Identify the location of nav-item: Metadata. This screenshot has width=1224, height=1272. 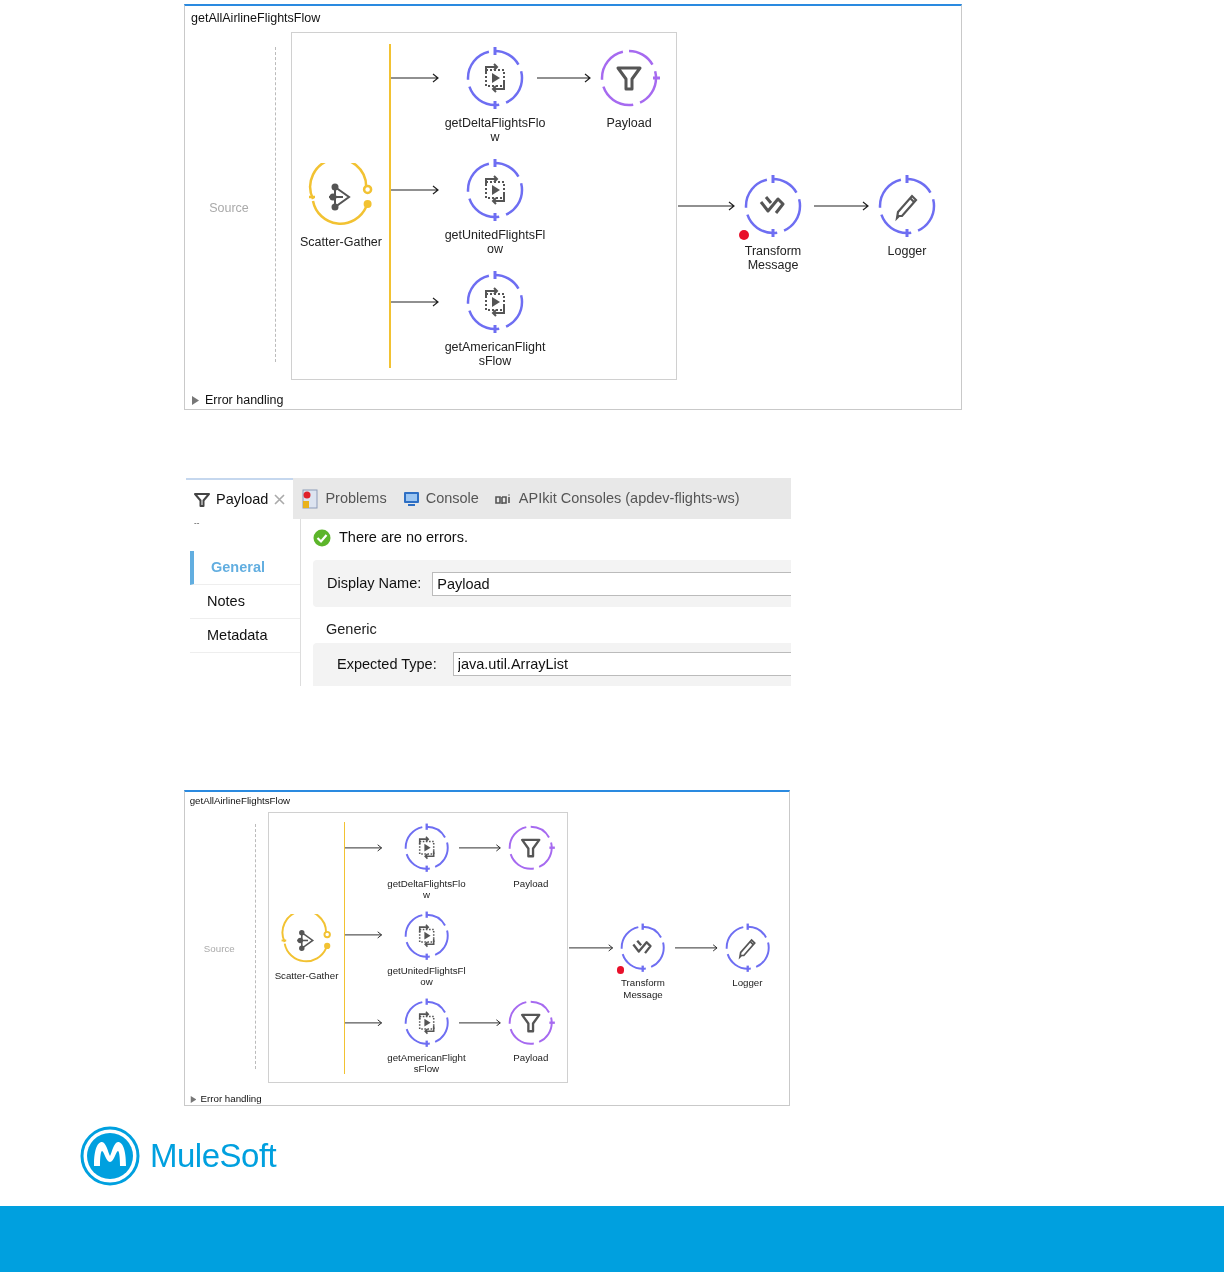
(245, 636).